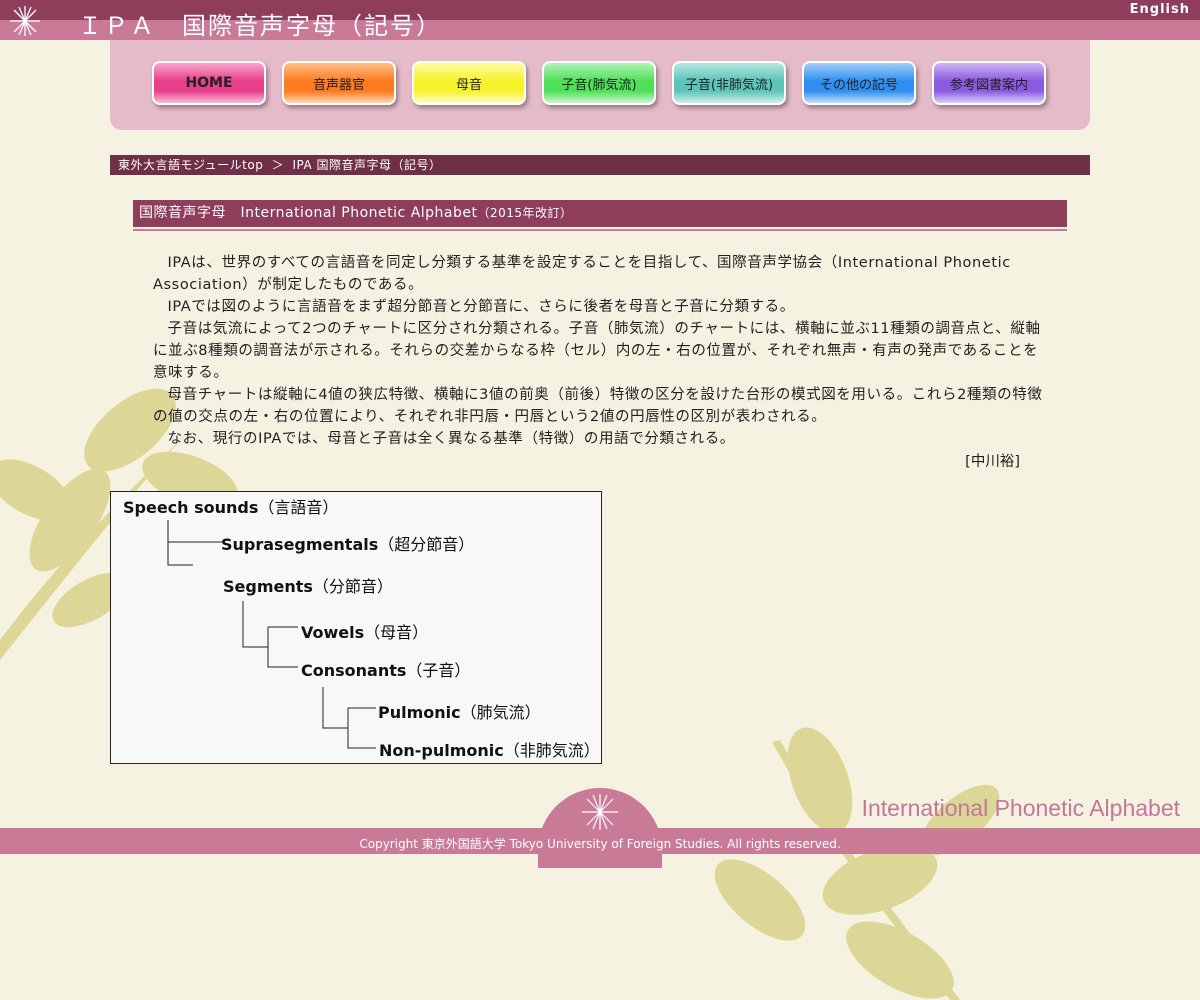 The image size is (1200, 1000). I want to click on node-ja: （母音）, so click(396, 632).